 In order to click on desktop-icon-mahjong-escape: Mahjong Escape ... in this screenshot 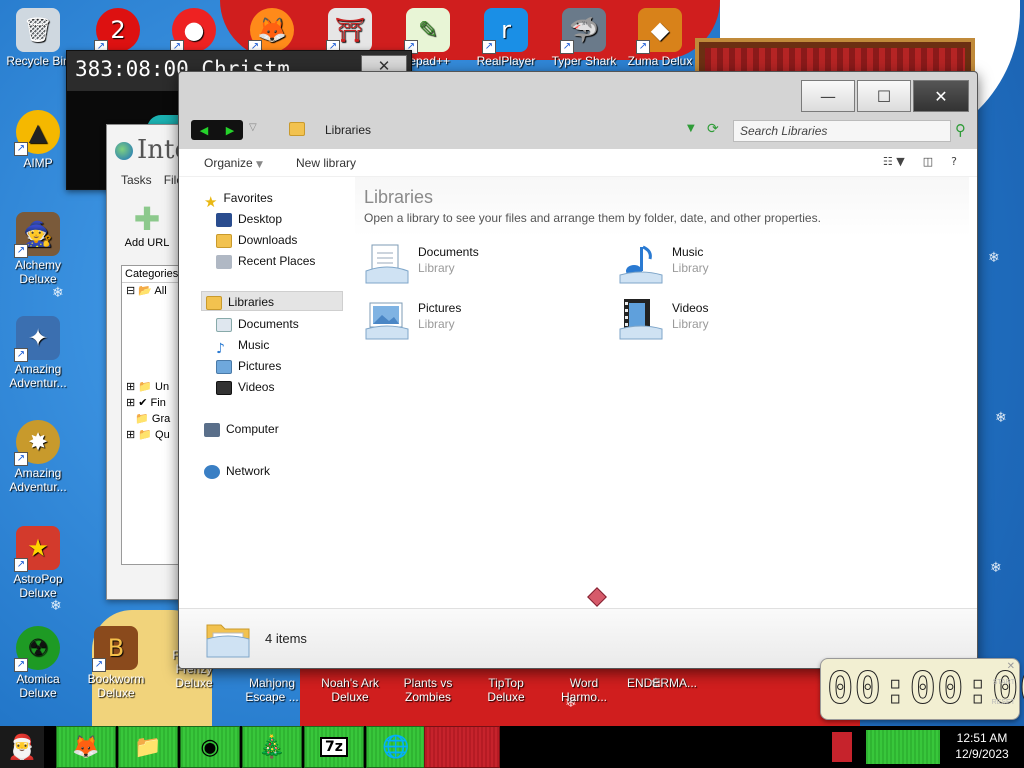, I will do `click(272, 690)`.